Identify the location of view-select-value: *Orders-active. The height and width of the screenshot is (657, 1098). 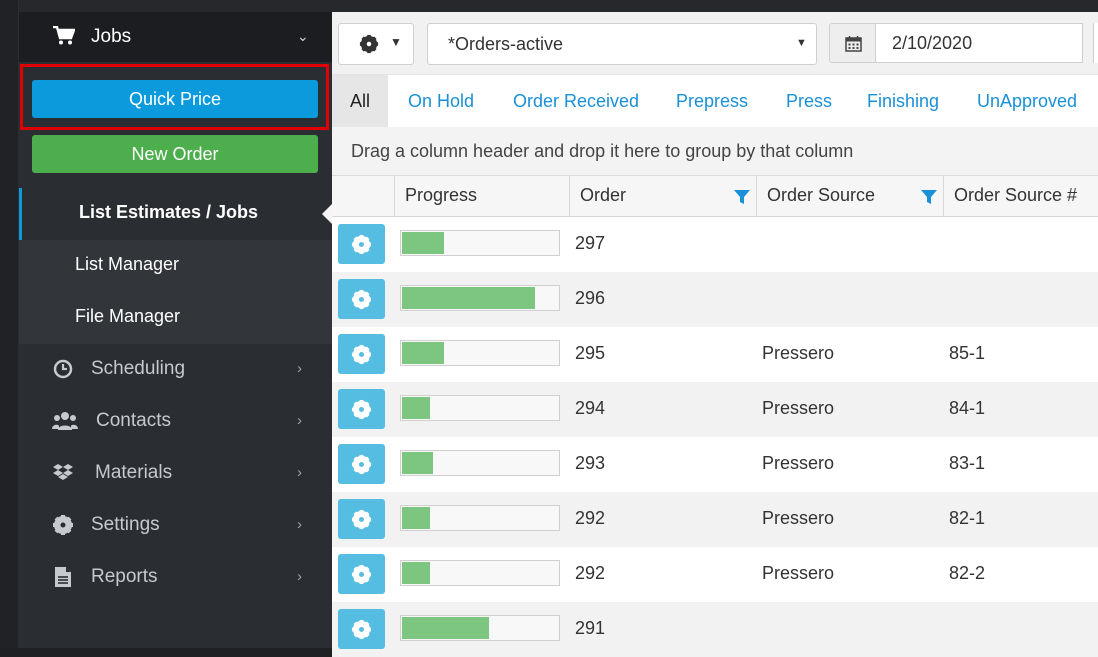
(506, 44).